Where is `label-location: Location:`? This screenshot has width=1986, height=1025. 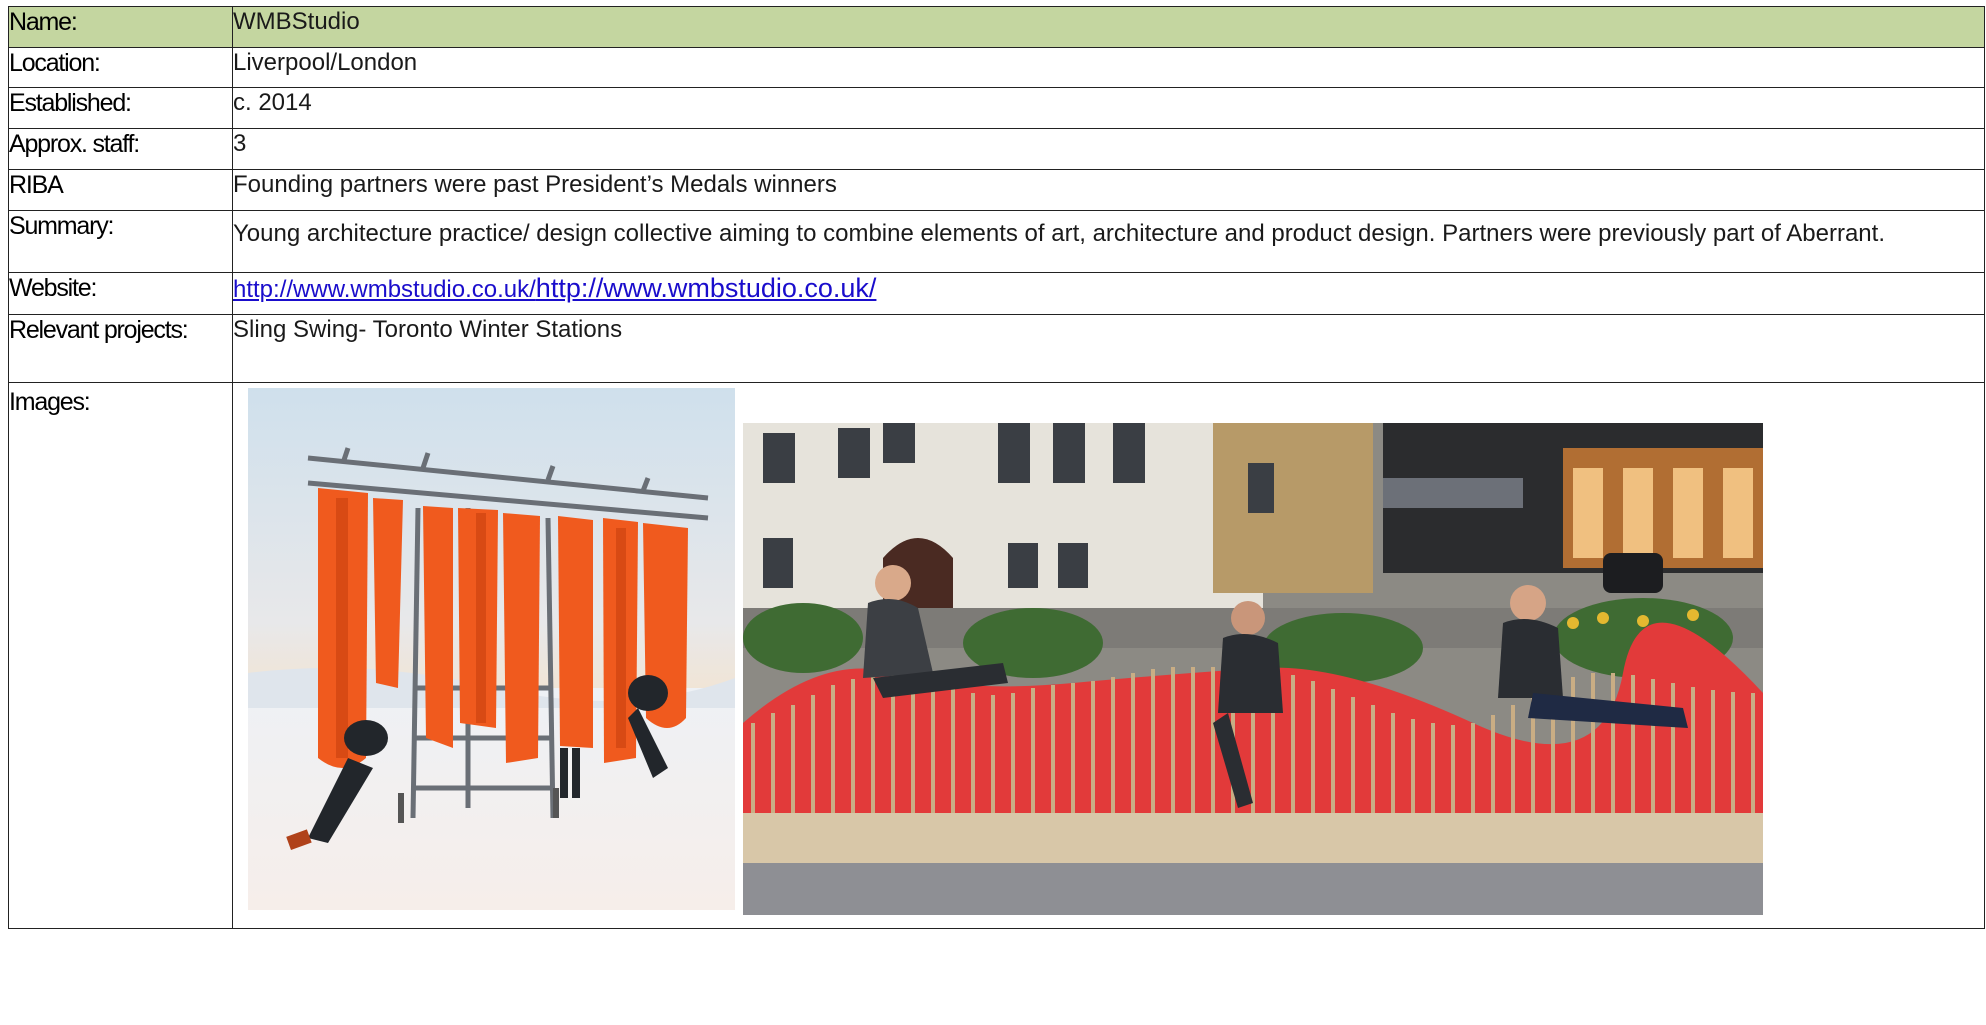
label-location: Location: is located at coordinates (120, 67).